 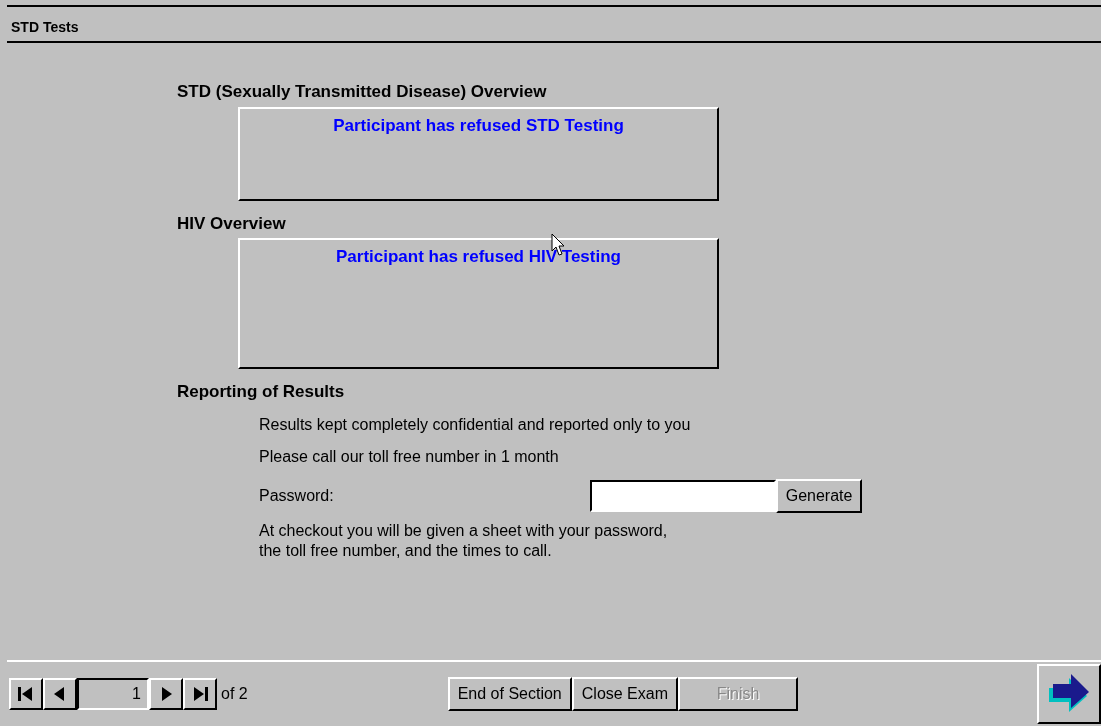 What do you see at coordinates (362, 92) in the screenshot?
I see `section-heading: STD (Sexually Transmitted Disease) Overview` at bounding box center [362, 92].